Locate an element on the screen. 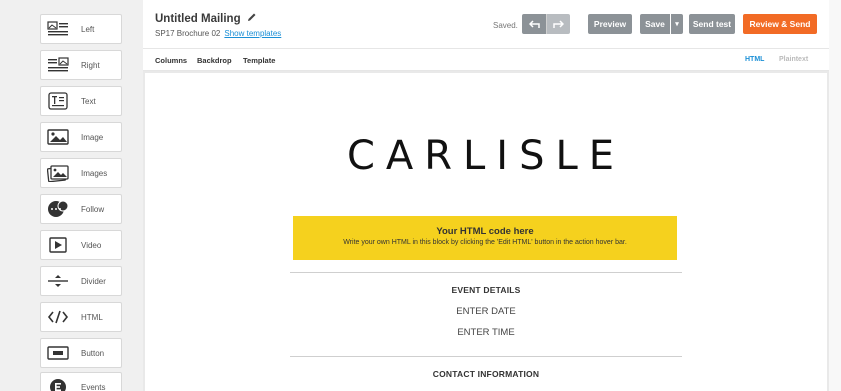 Image resolution: width=841 pixels, height=391 pixels. block-label: Text is located at coordinates (88, 101).